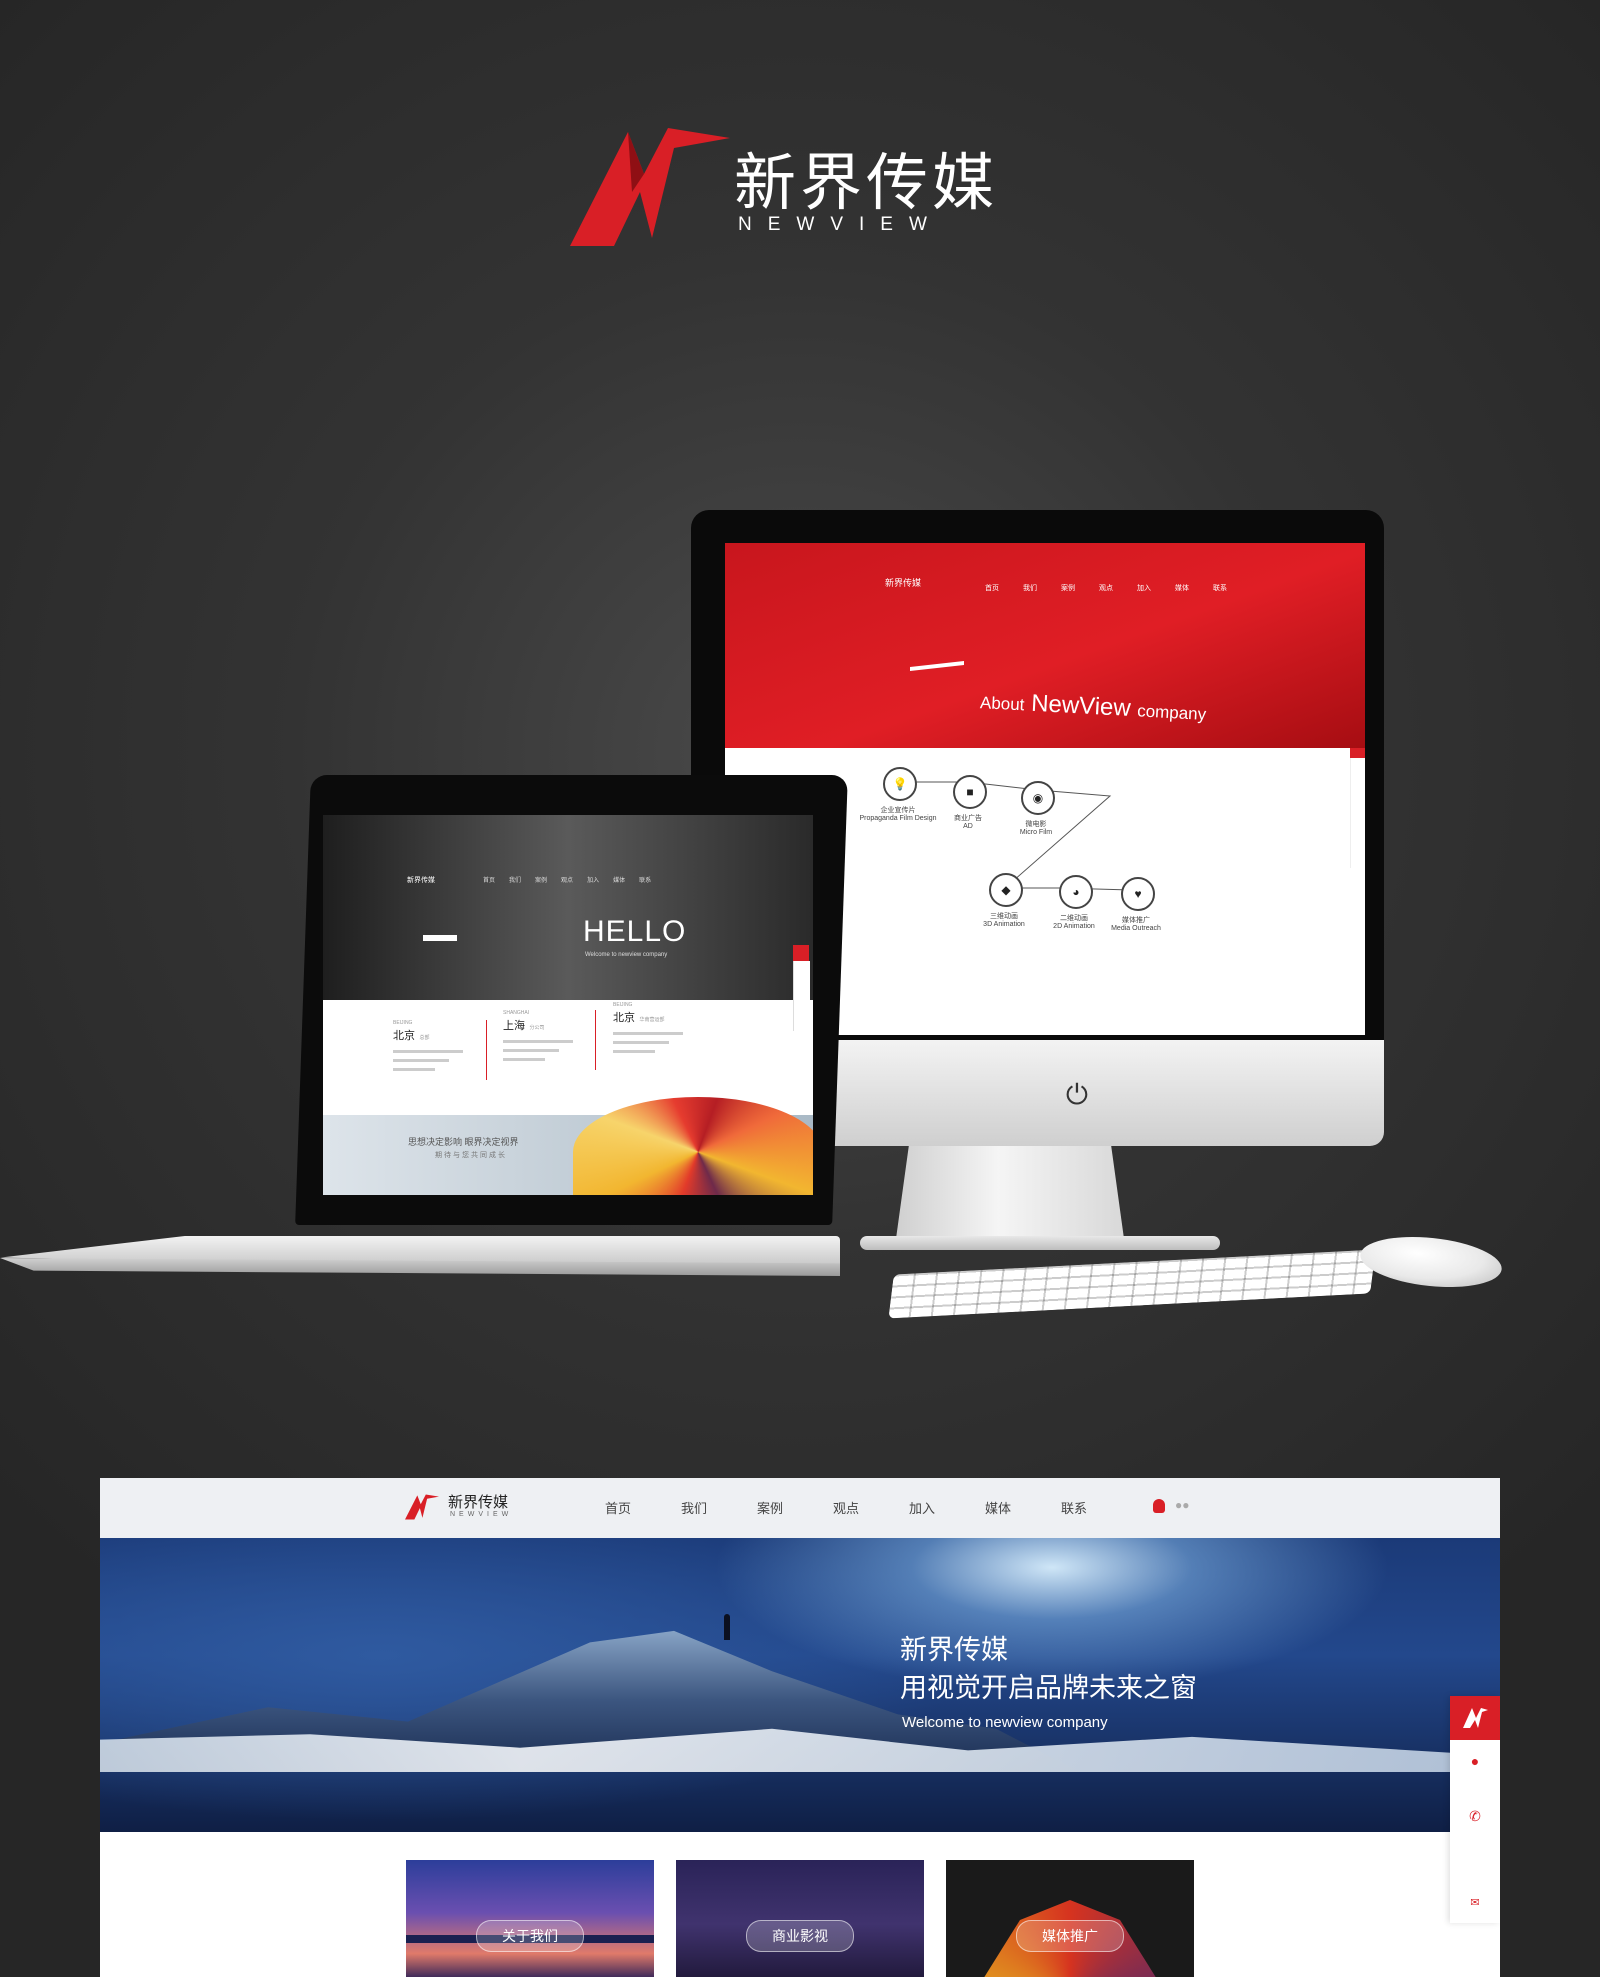 Image resolution: width=1600 pixels, height=1977 pixels. Describe the element at coordinates (635, 931) in the screenshot. I see `laptop-hero-title: HELLO` at that location.